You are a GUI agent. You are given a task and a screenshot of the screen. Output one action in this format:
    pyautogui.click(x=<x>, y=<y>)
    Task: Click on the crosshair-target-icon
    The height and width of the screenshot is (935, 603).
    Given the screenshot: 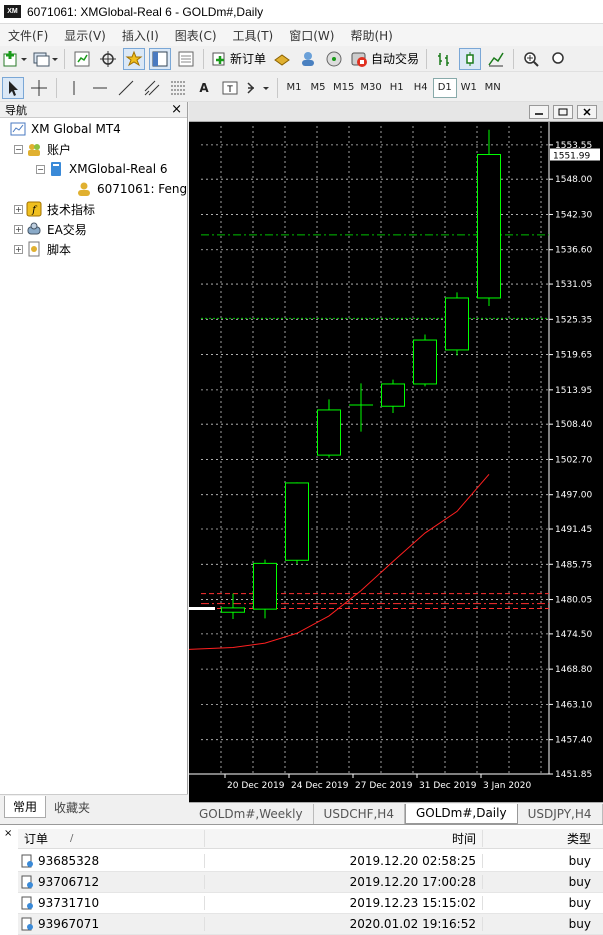 What is the action you would take?
    pyautogui.click(x=108, y=58)
    